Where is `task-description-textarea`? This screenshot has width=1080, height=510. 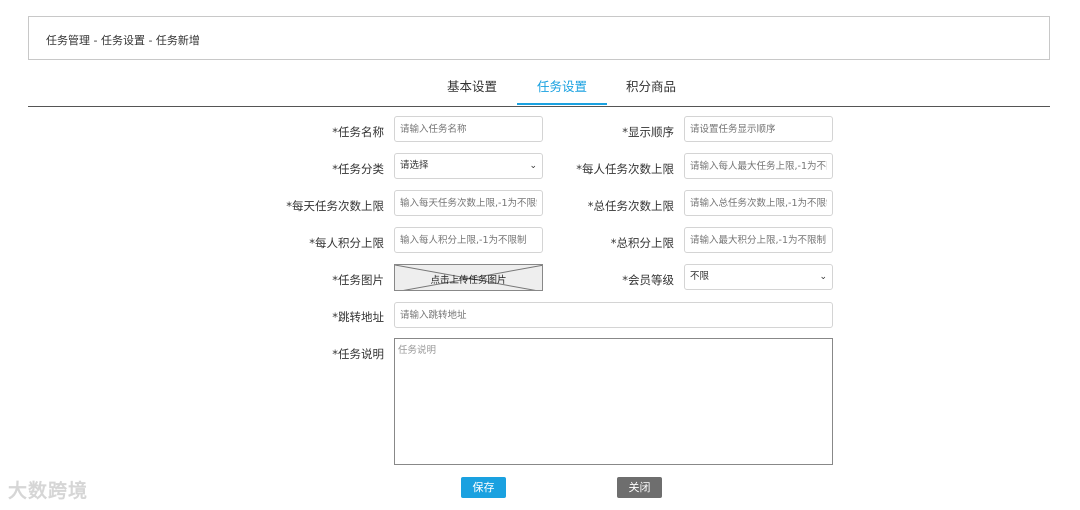 task-description-textarea is located at coordinates (613, 401).